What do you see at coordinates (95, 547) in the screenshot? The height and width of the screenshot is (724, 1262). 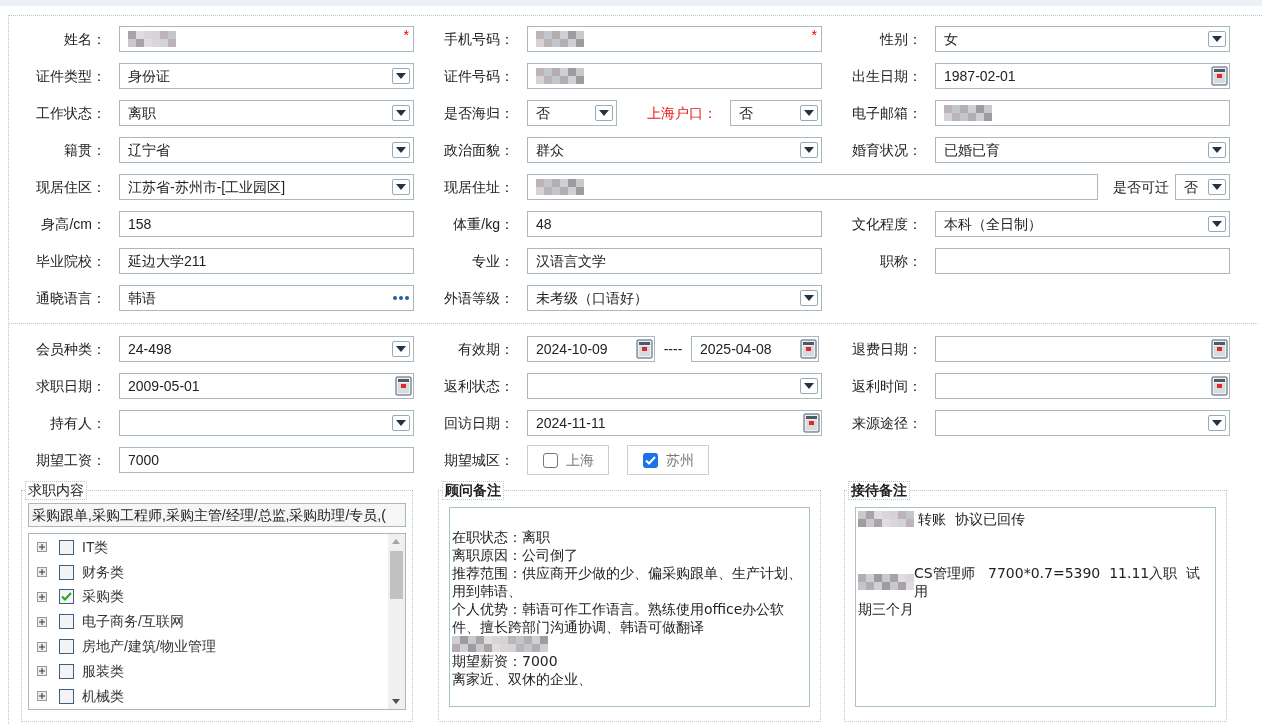 I see `tree-item: IT类` at bounding box center [95, 547].